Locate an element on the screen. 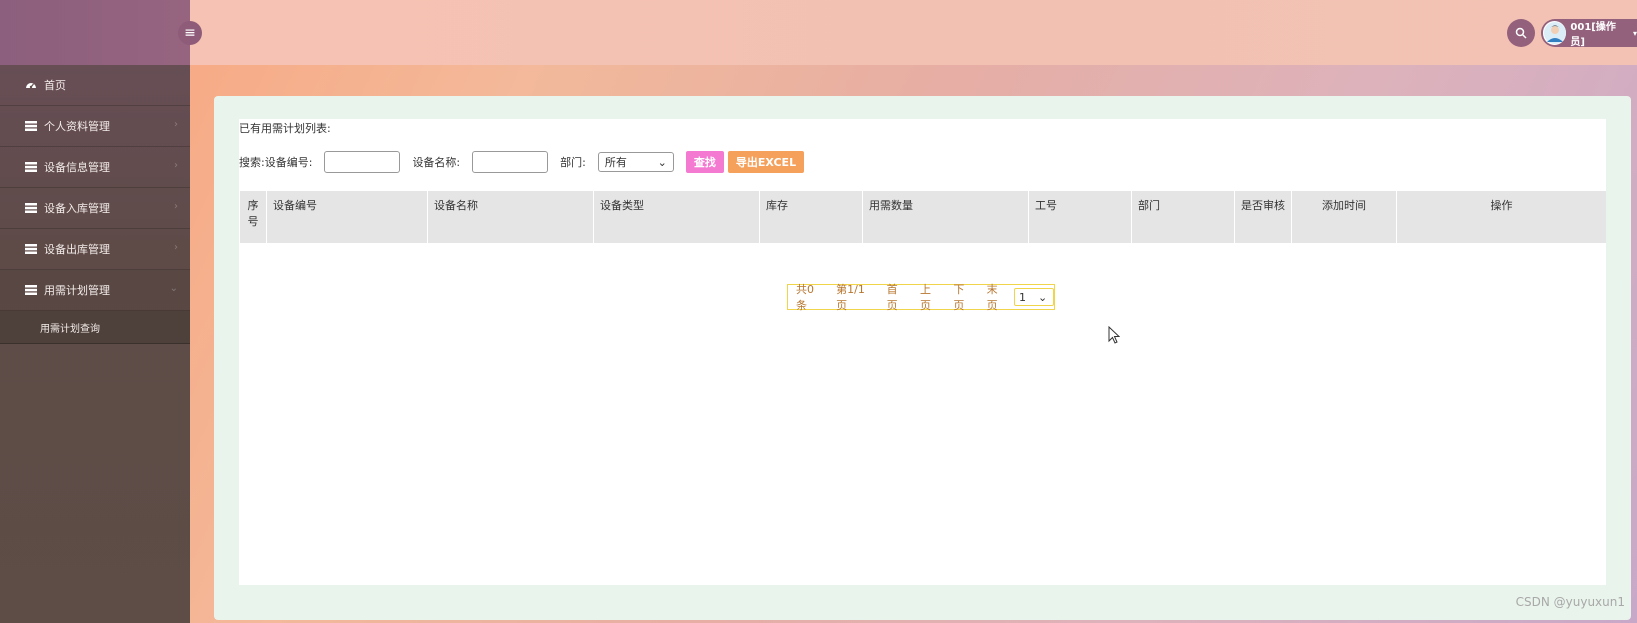  dept-select: 所有 ⌄ is located at coordinates (635, 162).